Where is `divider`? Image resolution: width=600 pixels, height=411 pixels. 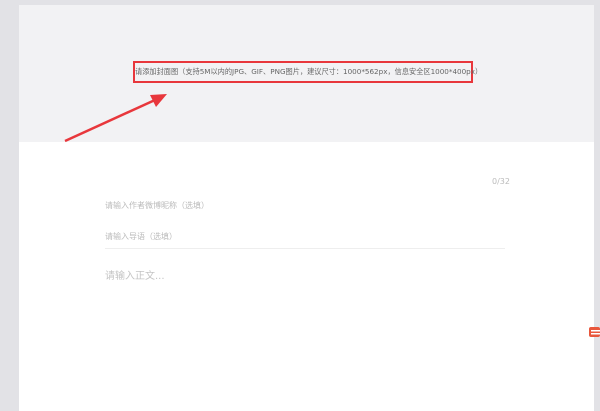
divider is located at coordinates (305, 248).